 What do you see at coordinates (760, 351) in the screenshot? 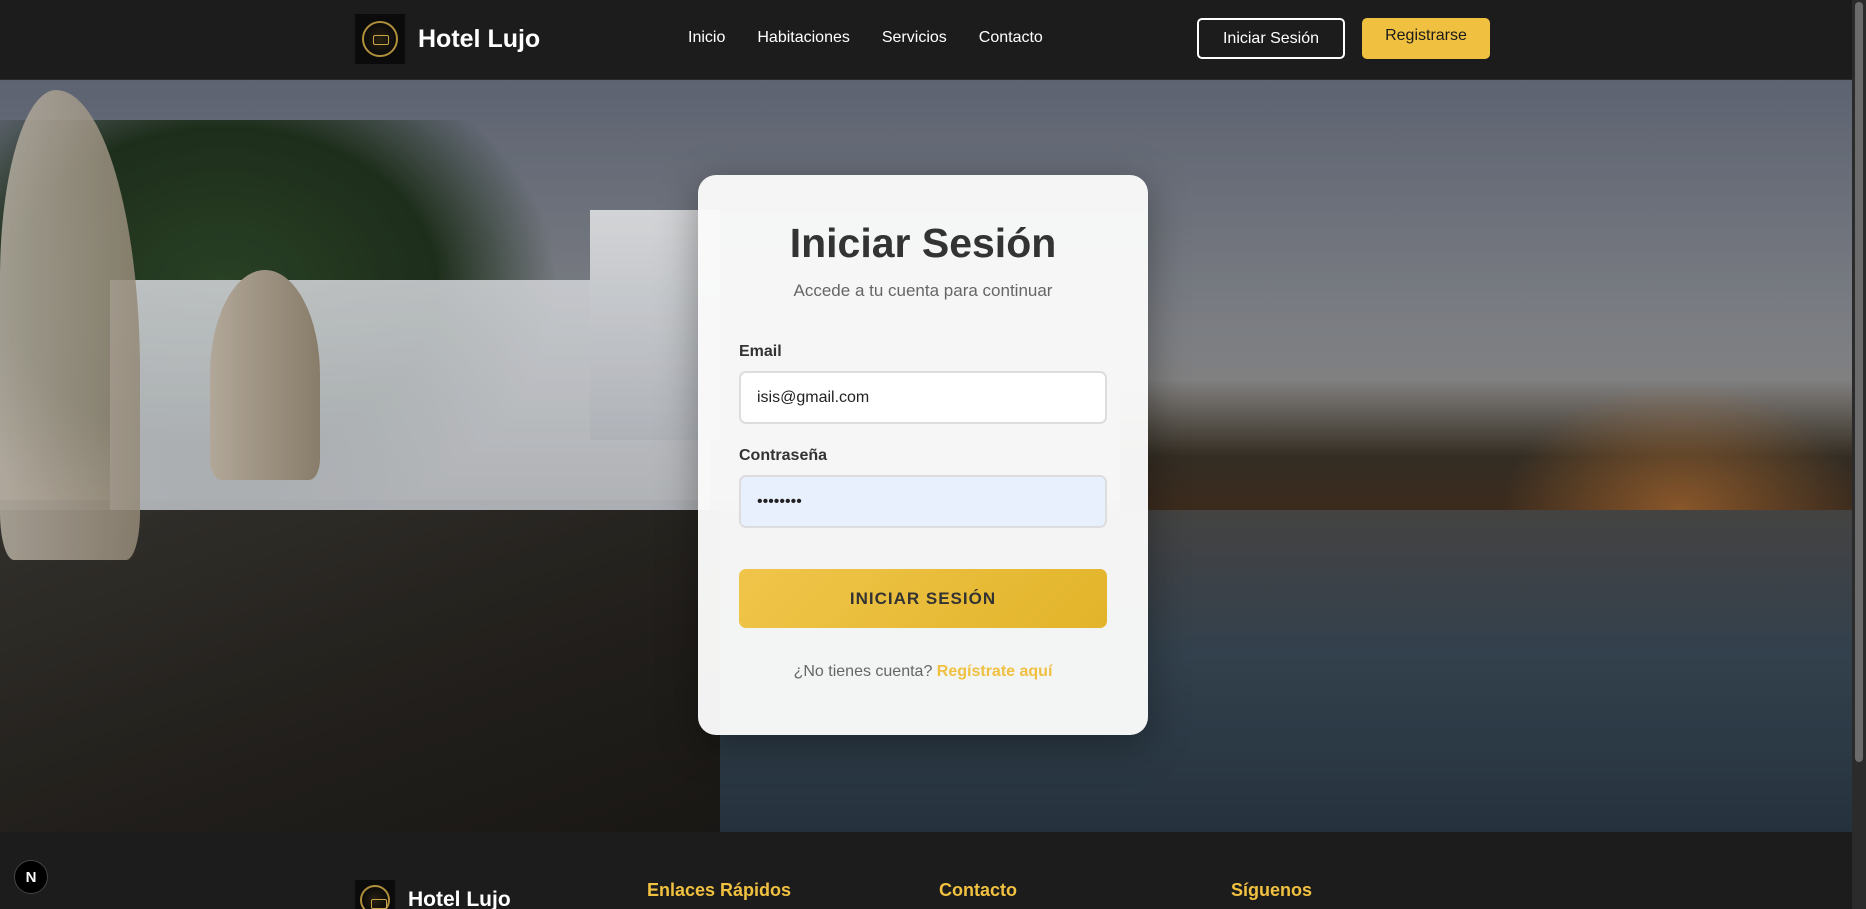
I see `email-label: Email` at bounding box center [760, 351].